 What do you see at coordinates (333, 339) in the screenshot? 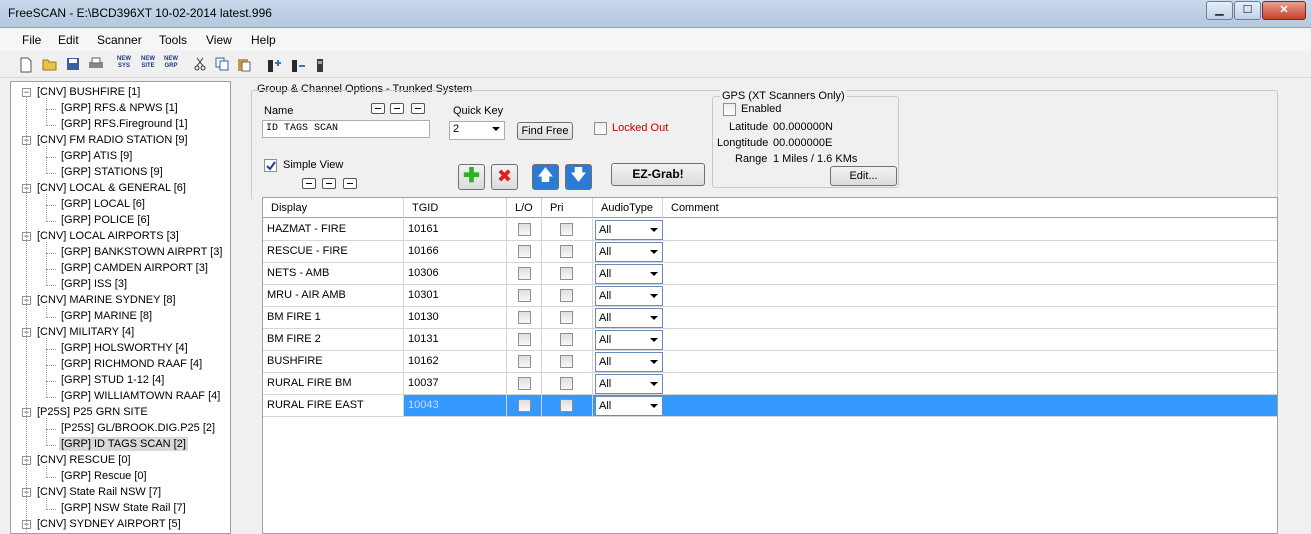
I see `display-cell: BM FIRE 2` at bounding box center [333, 339].